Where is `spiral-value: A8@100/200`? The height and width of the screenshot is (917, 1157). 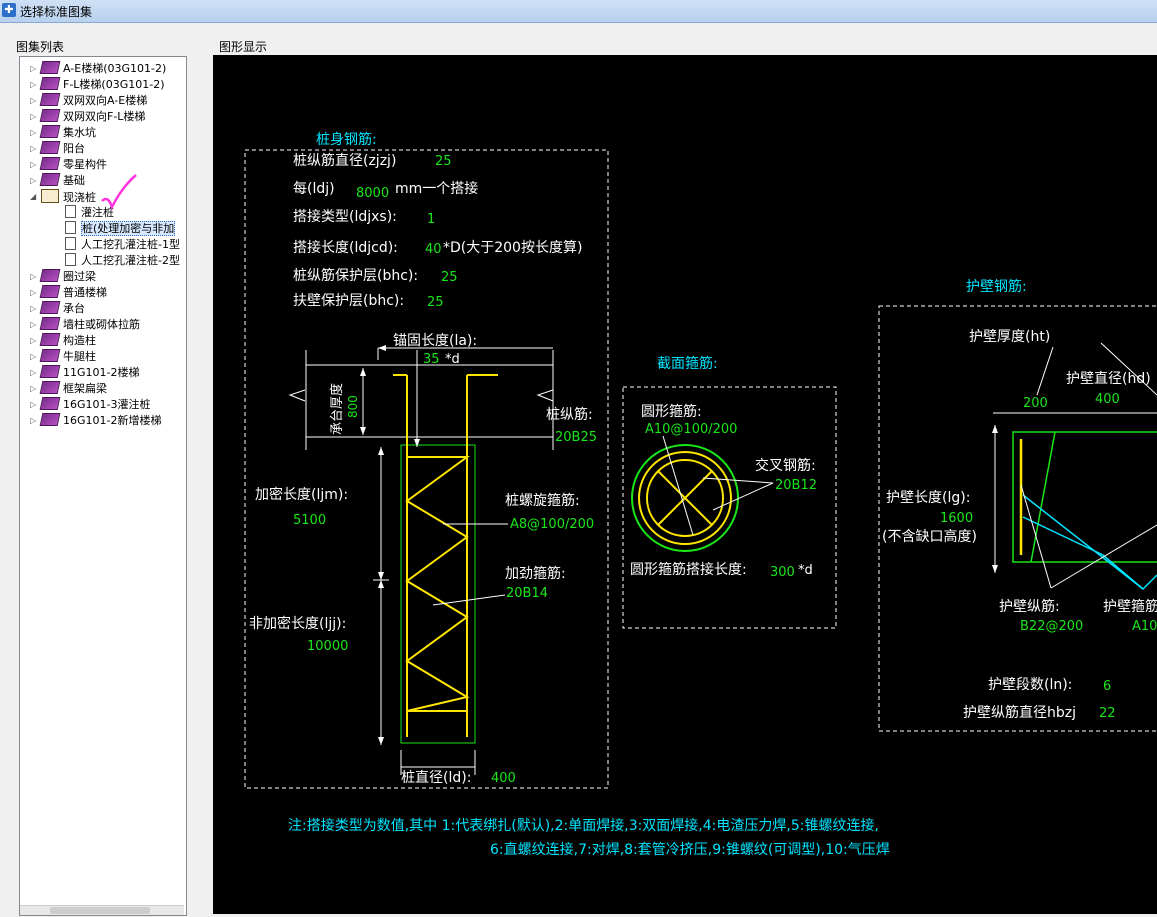
spiral-value: A8@100/200 is located at coordinates (552, 524).